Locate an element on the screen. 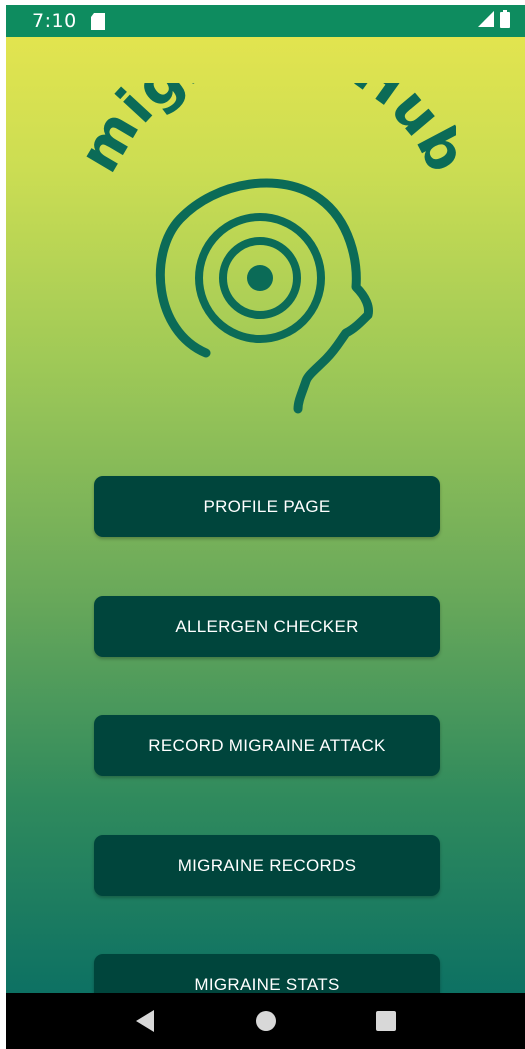 The height and width of the screenshot is (1049, 525). recents-icon is located at coordinates (386, 1021).